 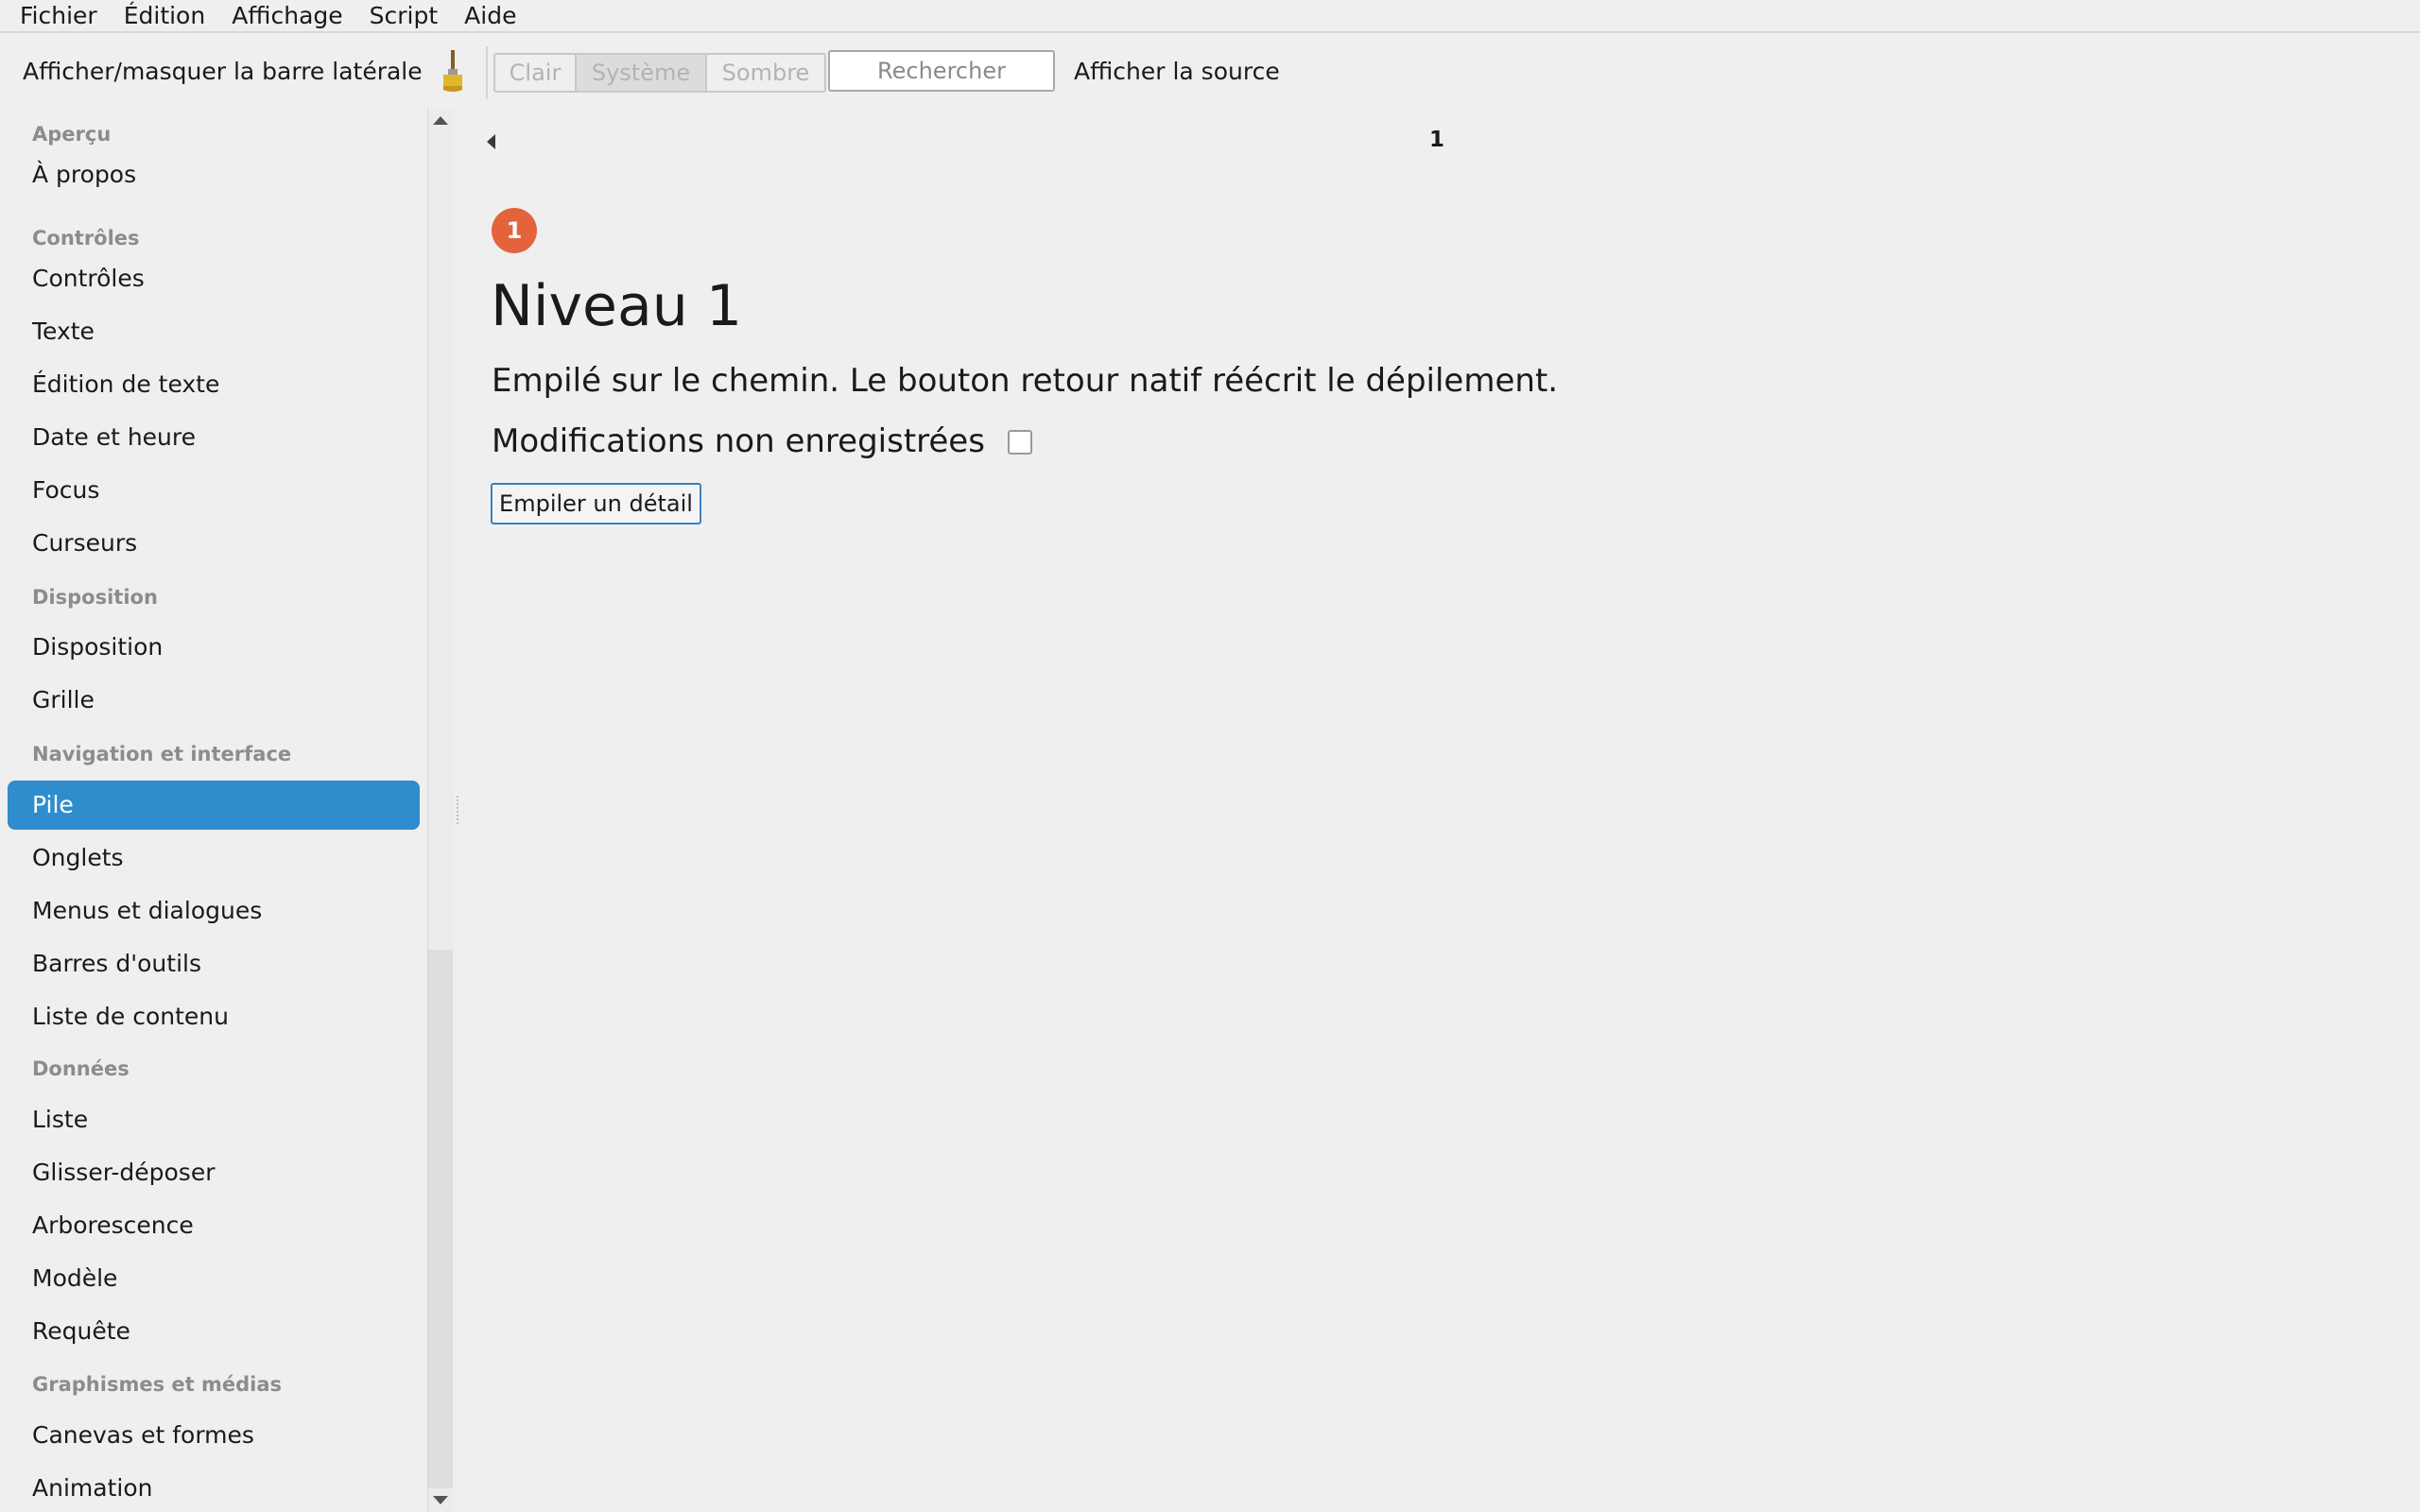 I want to click on sidebar-heading-donnees: Données, so click(x=81, y=1068).